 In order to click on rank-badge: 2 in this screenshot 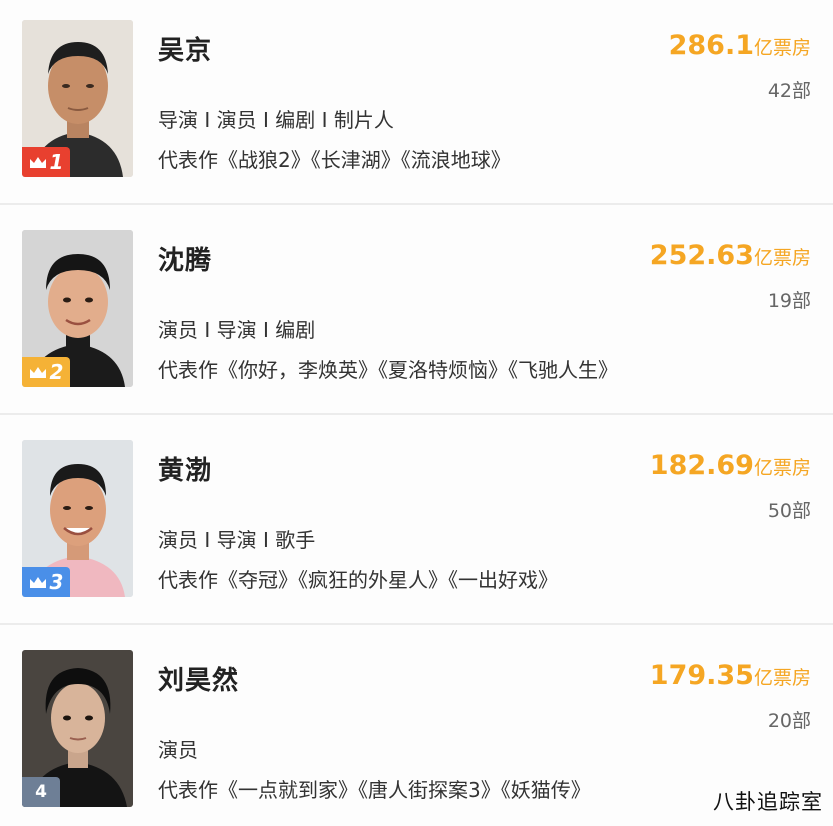, I will do `click(46, 372)`.